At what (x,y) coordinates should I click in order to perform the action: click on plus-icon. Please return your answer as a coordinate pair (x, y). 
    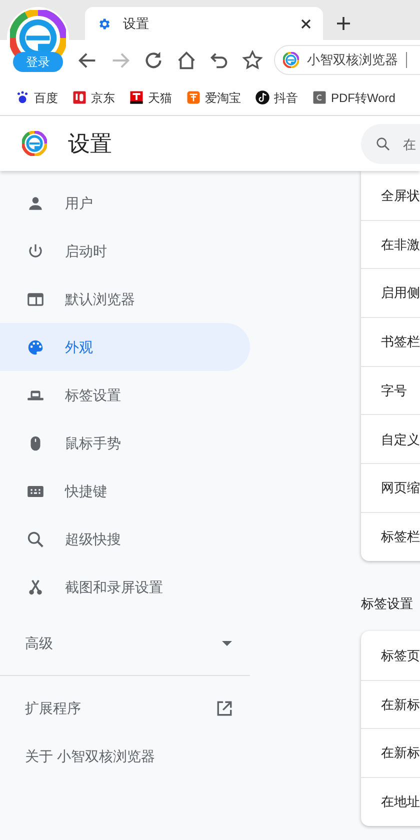
    Looking at the image, I should click on (343, 23).